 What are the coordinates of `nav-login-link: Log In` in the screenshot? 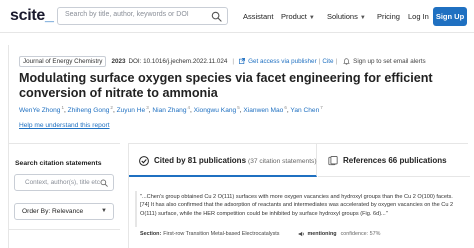 It's located at (418, 16).